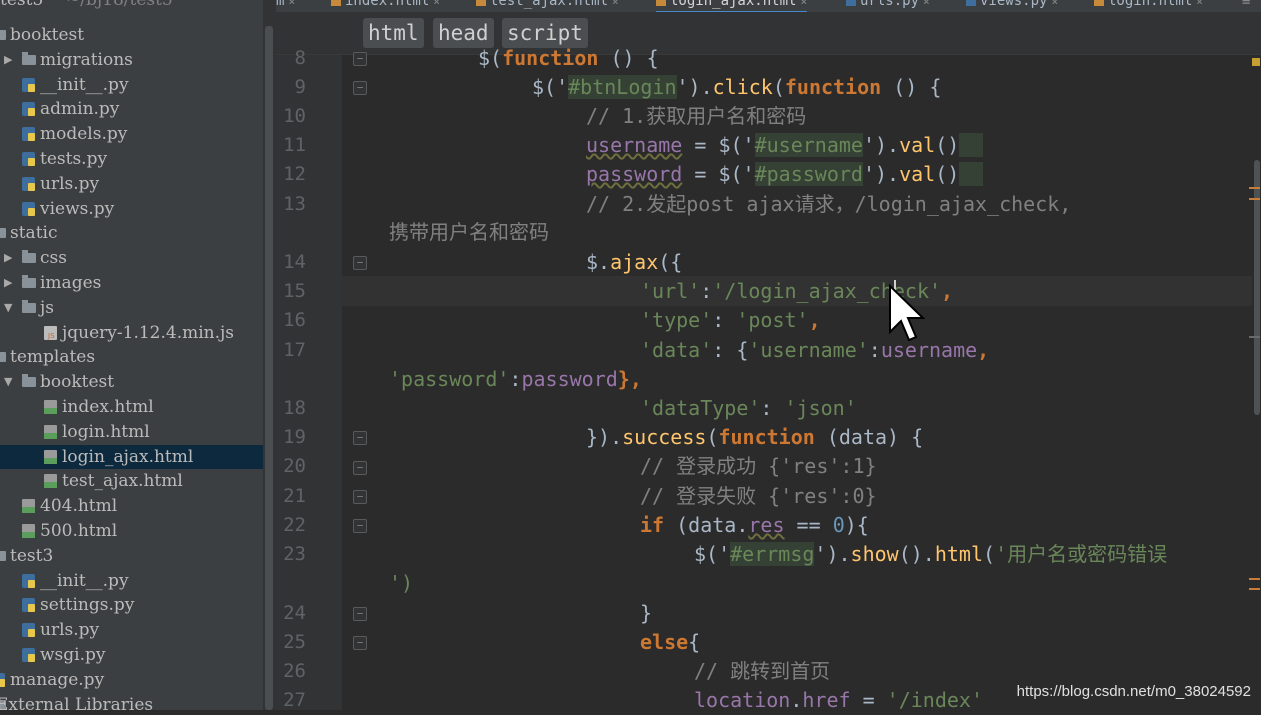 This screenshot has width=1261, height=715. I want to click on tree-item: ▶ migrations, so click(131, 60).